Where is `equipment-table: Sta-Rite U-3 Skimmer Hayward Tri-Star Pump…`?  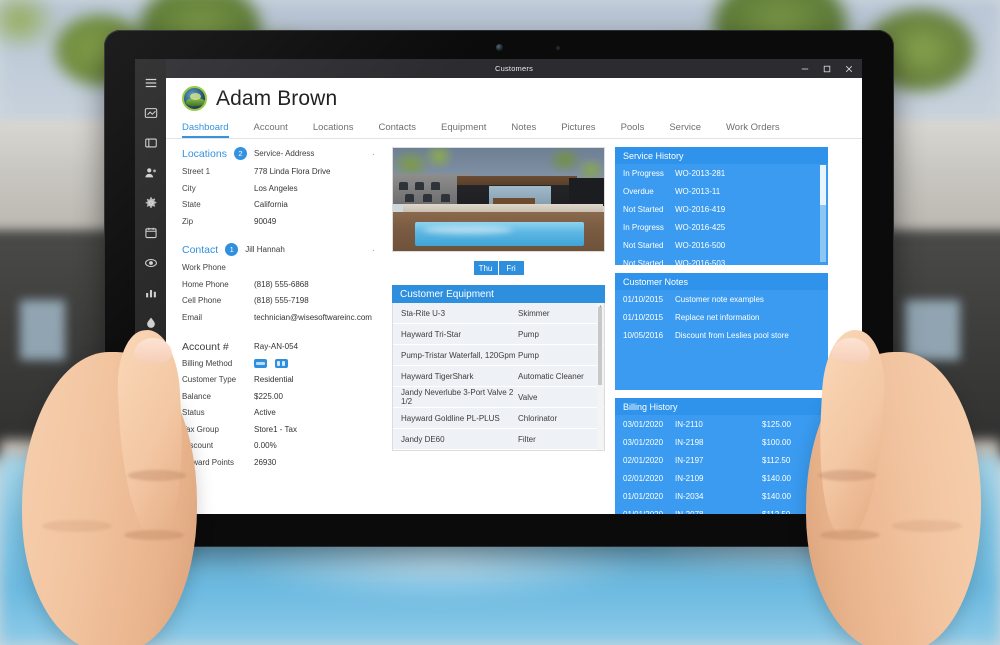
equipment-table: Sta-Rite U-3 Skimmer Hayward Tri-Star Pump… is located at coordinates (498, 377).